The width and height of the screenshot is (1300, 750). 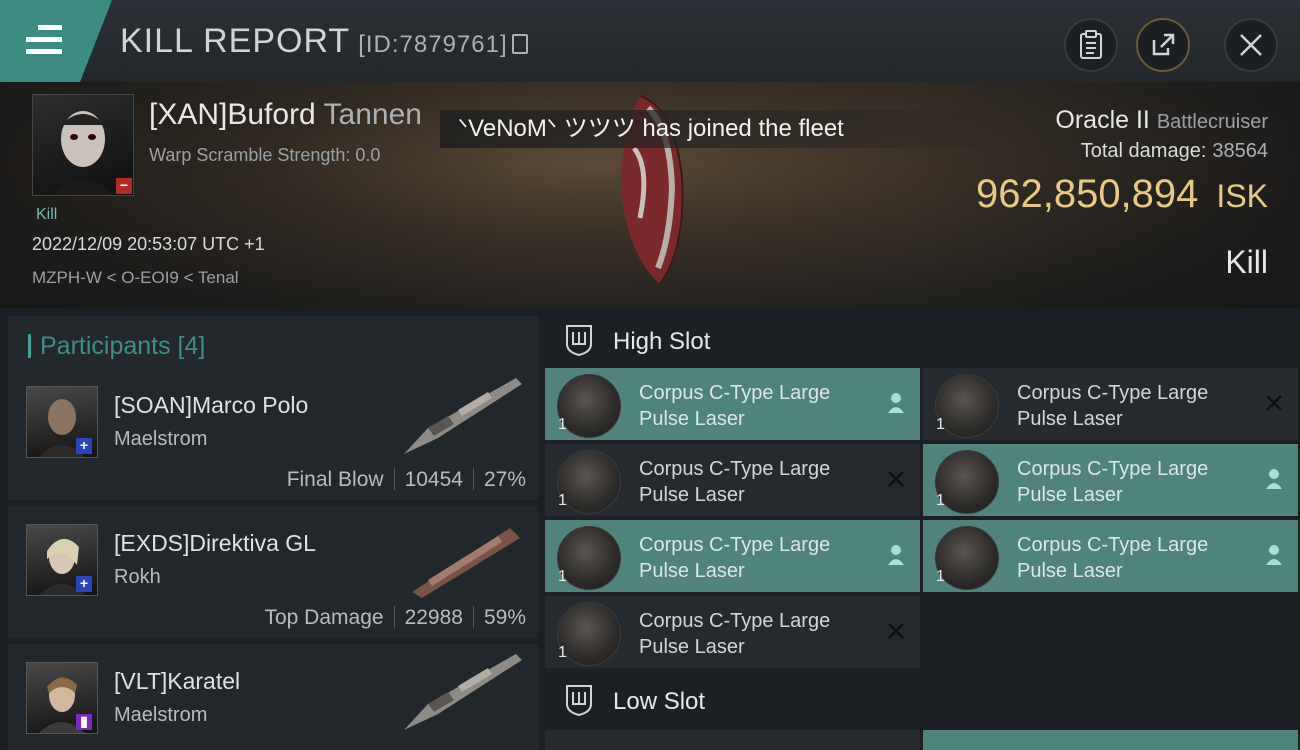 I want to click on low-slot-icon, so click(x=579, y=700).